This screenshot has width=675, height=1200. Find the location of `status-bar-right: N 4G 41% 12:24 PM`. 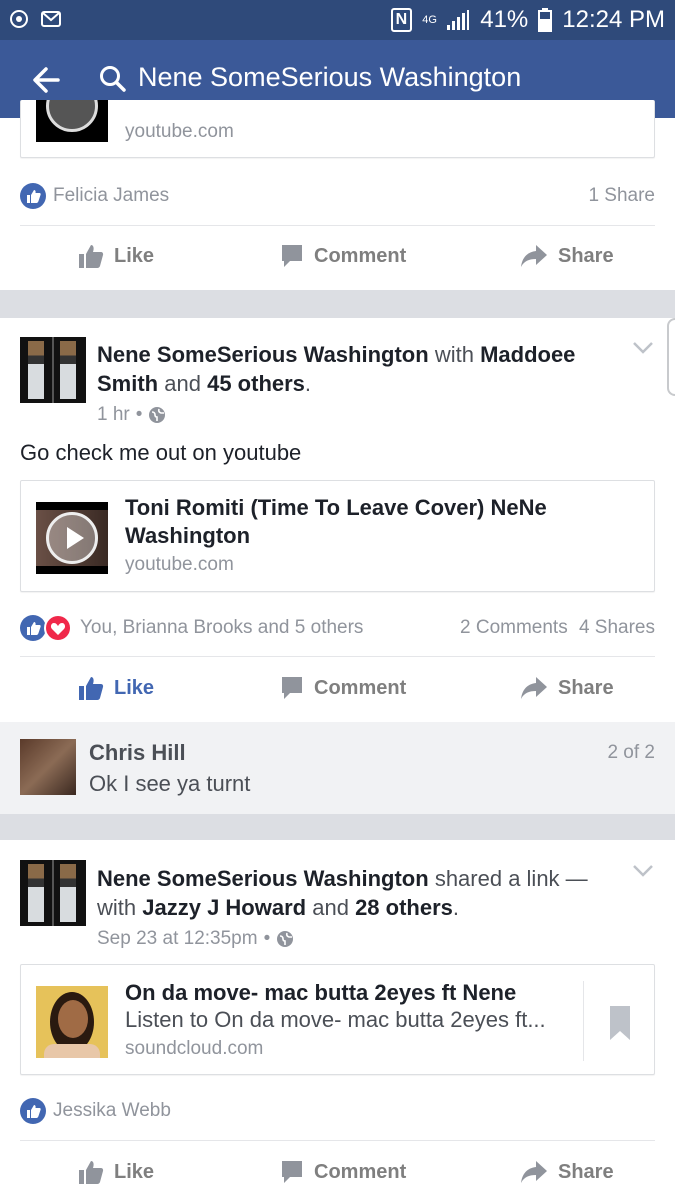

status-bar-right: N 4G 41% 12:24 PM is located at coordinates (527, 20).